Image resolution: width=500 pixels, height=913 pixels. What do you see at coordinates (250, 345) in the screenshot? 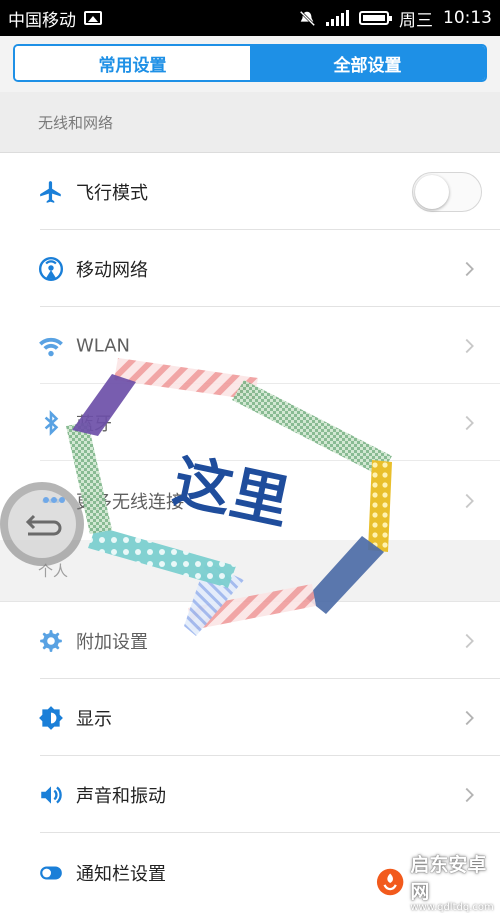
I see `settings-item-wlan: WLAN` at bounding box center [250, 345].